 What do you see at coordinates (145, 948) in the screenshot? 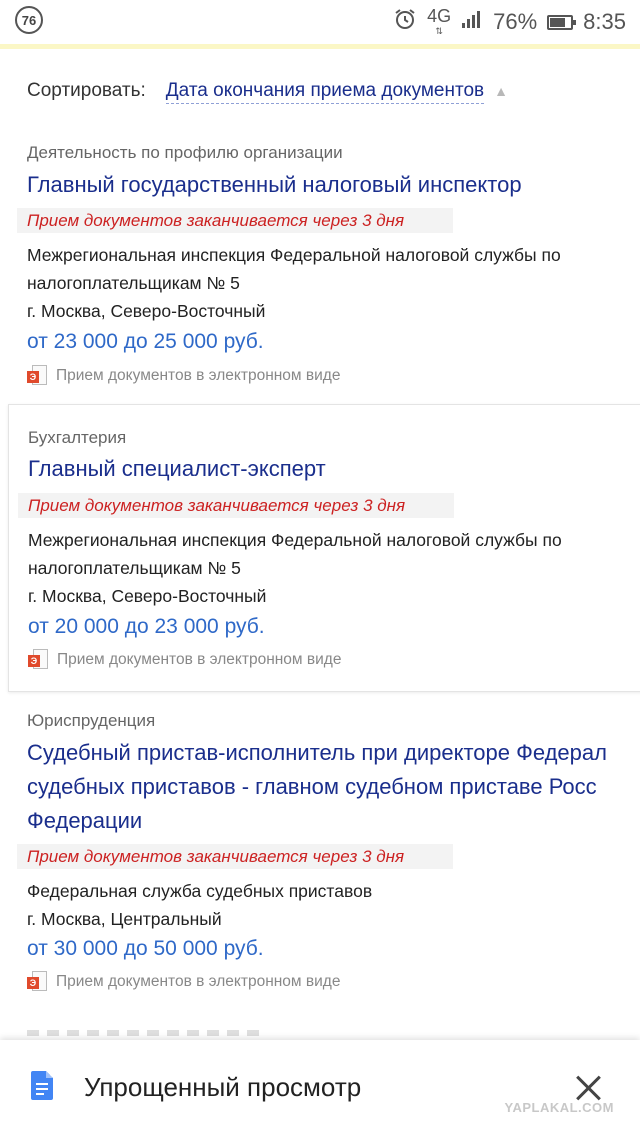
I see `job-salary: от 30 000 до 50 000 руб.` at bounding box center [145, 948].